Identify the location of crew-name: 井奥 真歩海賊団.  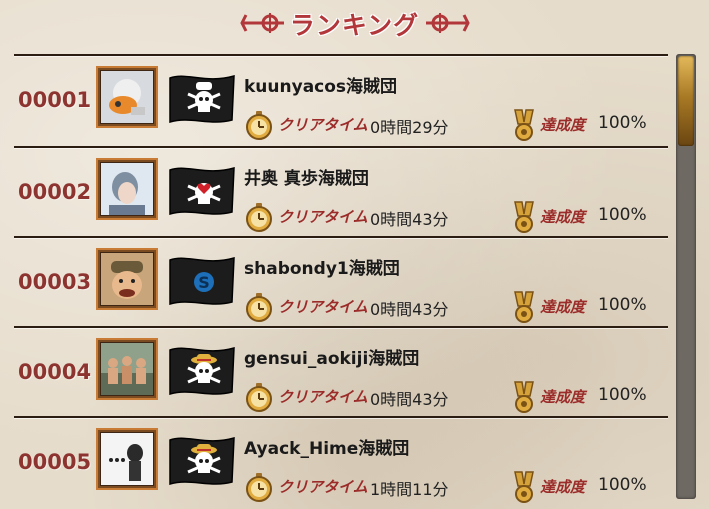
(306, 179).